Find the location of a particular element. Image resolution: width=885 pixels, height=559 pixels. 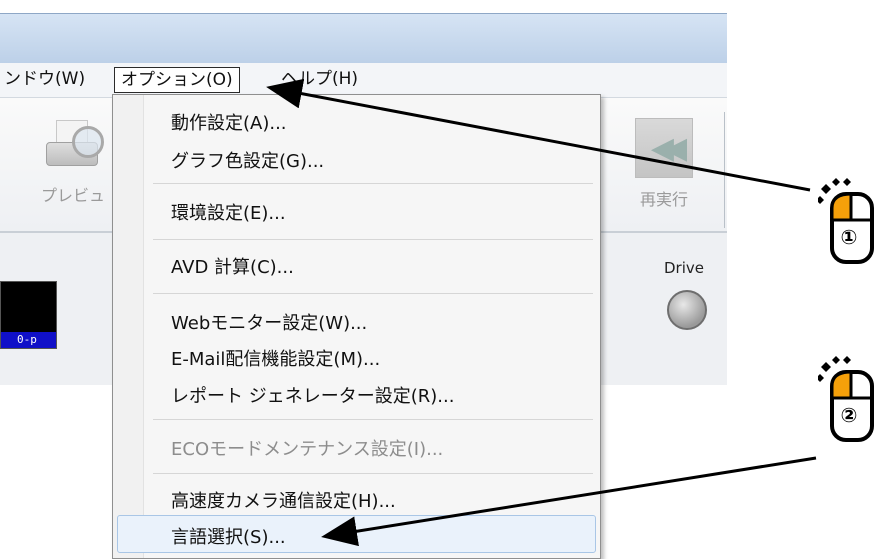

menu-help: ヘルプ(H) is located at coordinates (319, 79).